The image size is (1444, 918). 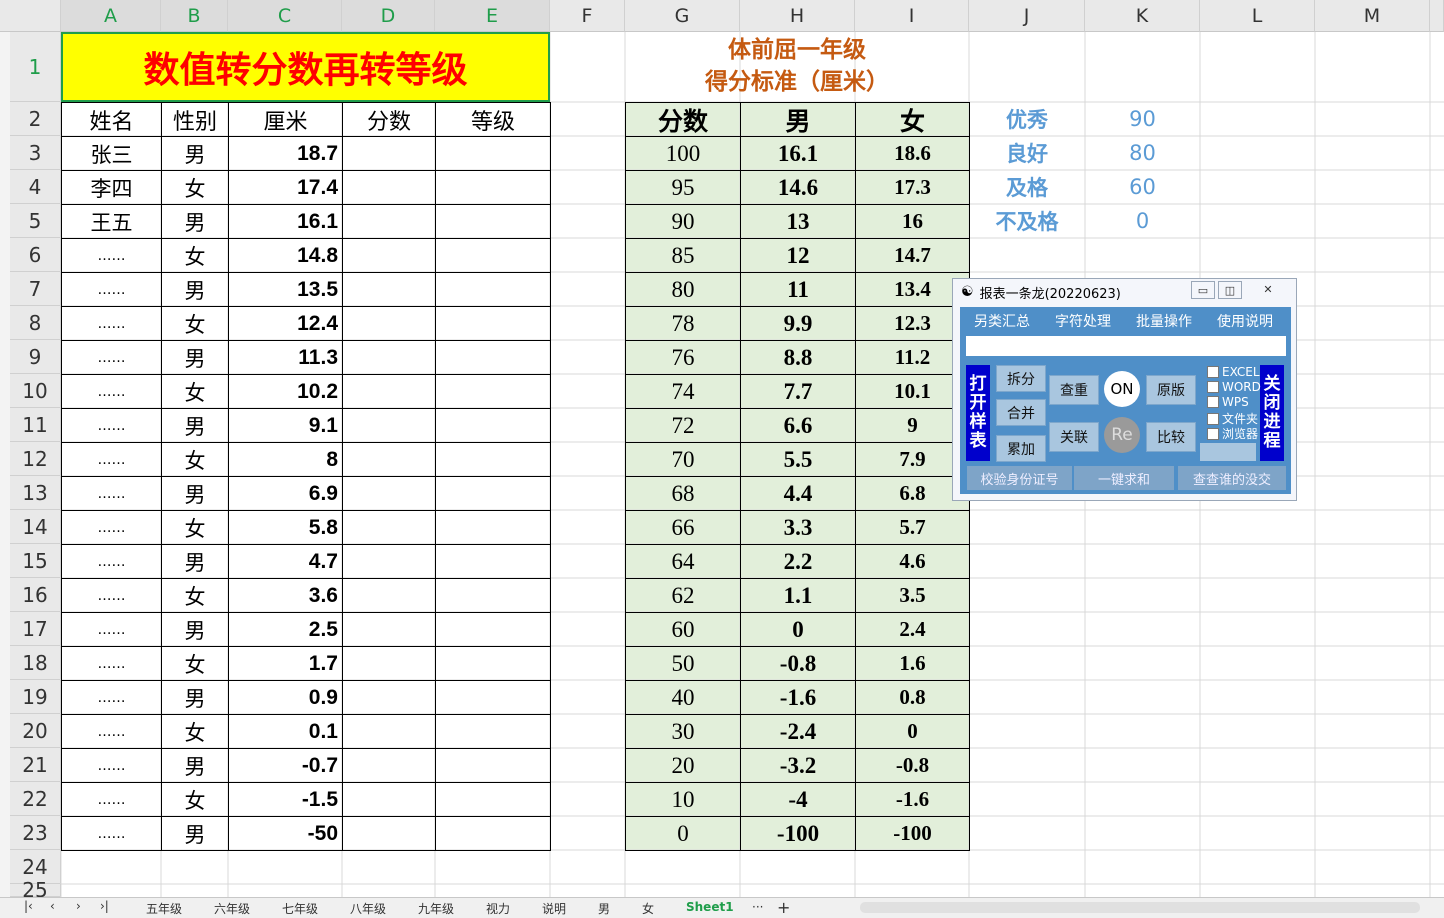 What do you see at coordinates (52, 906) in the screenshot?
I see `prev-sheet-icon: ‹` at bounding box center [52, 906].